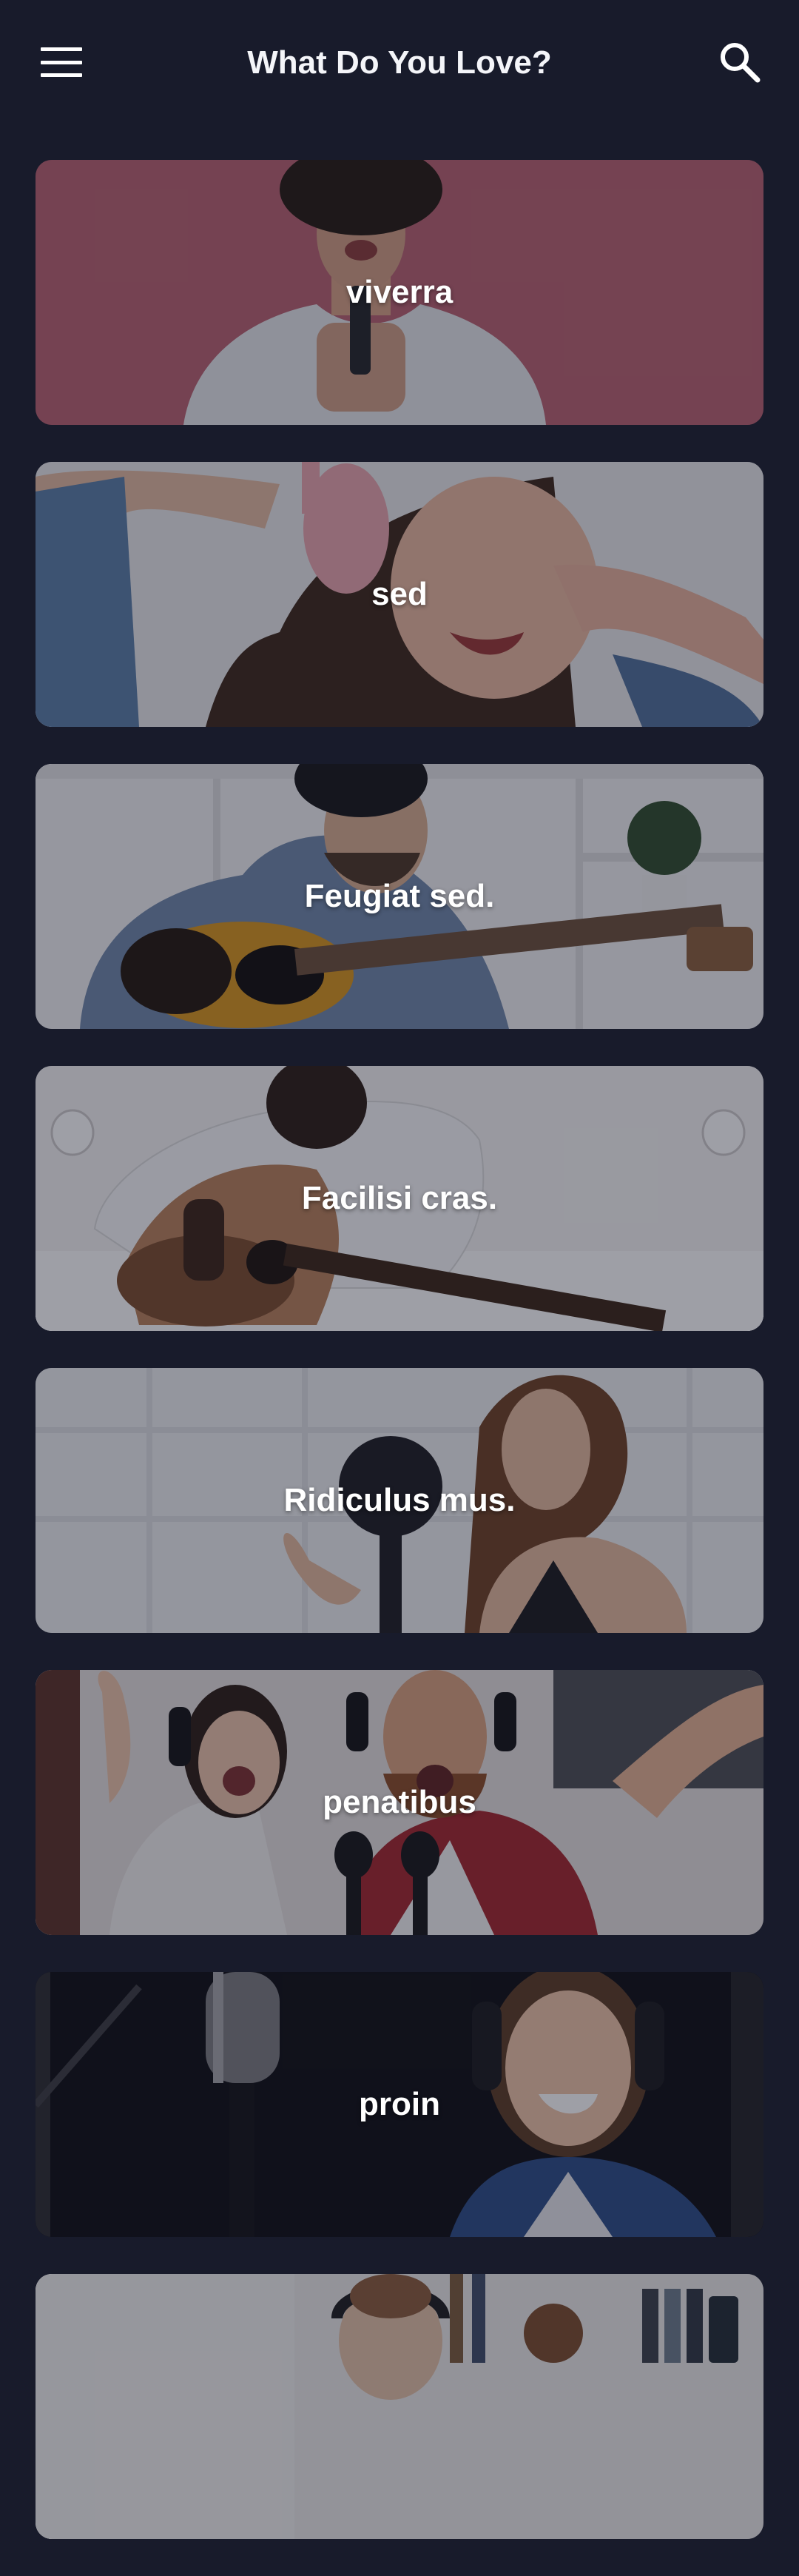 This screenshot has height=2576, width=799. I want to click on hamburger-menu-icon, so click(61, 62).